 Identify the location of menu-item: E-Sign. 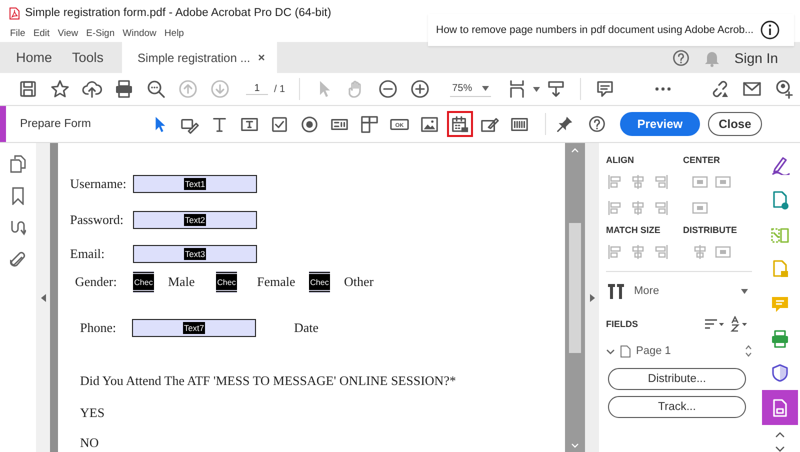
(100, 33).